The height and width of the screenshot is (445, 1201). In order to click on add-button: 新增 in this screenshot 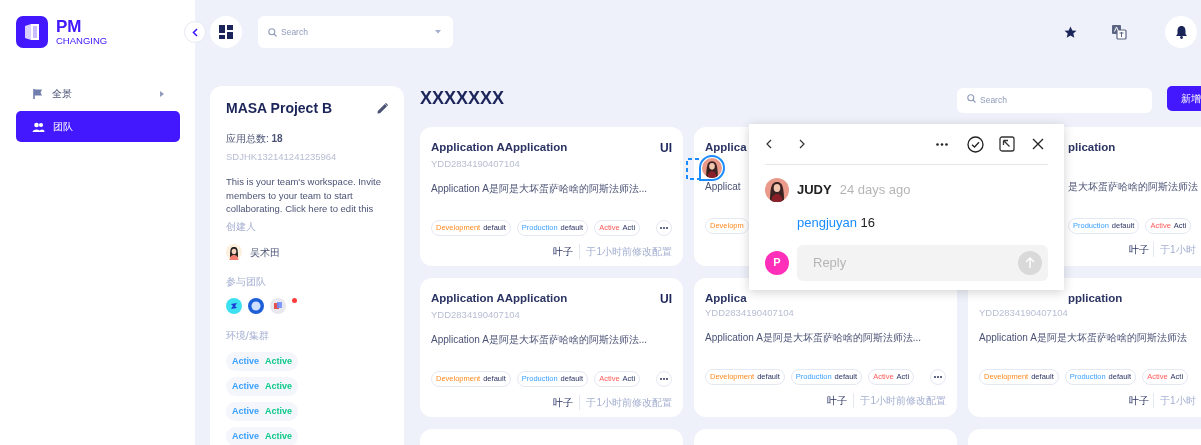, I will do `click(1184, 98)`.